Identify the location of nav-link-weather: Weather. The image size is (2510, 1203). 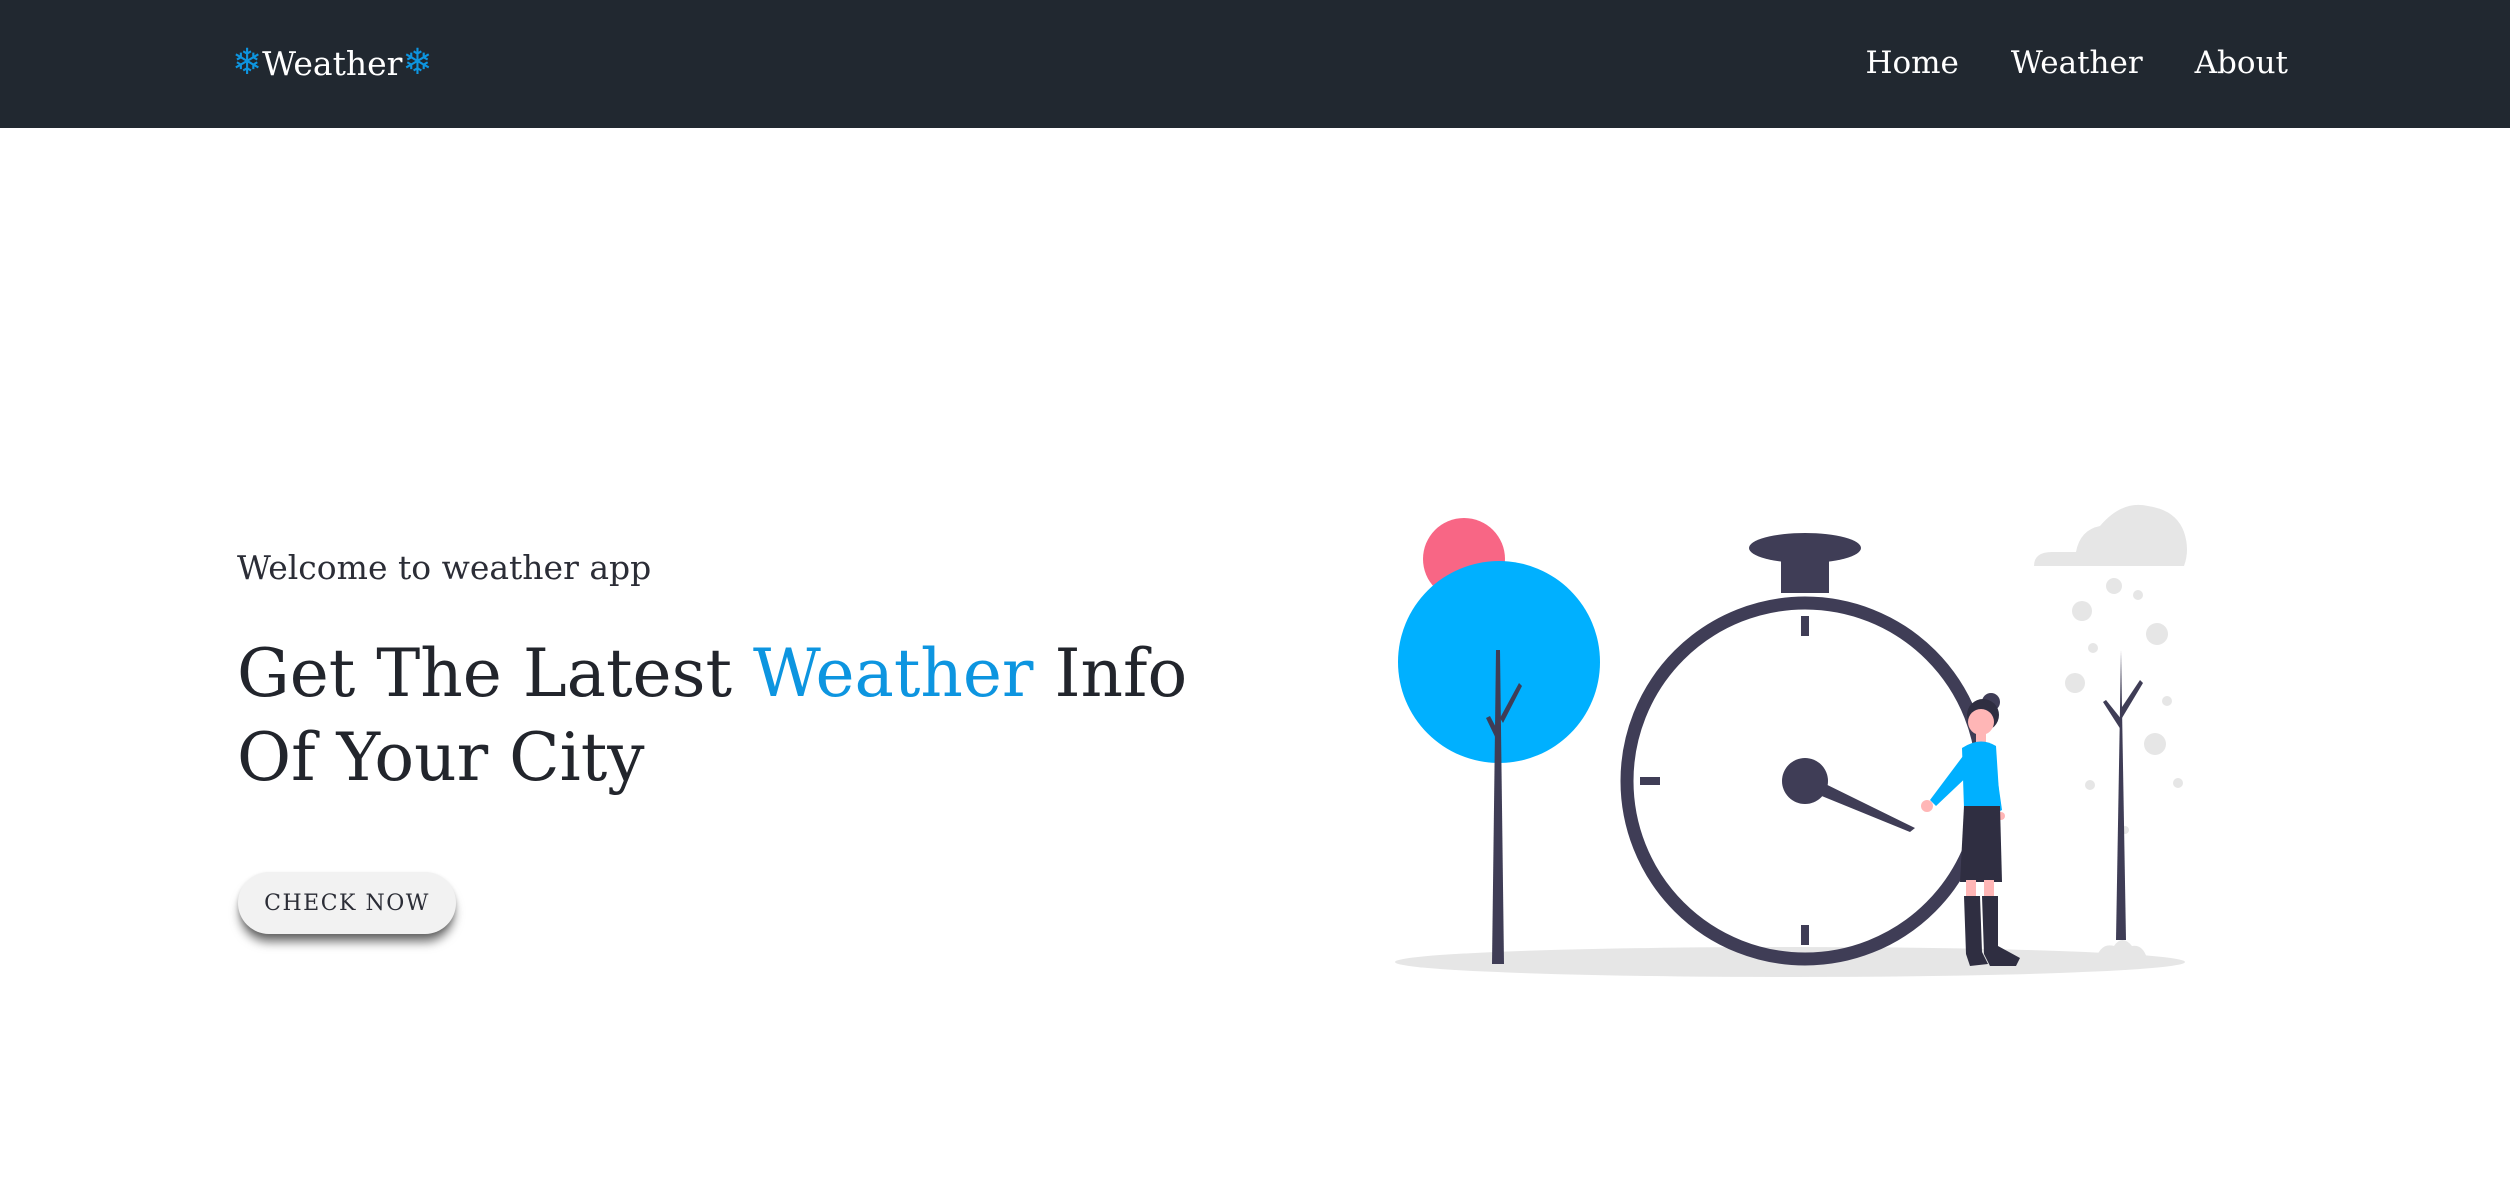
(2077, 63).